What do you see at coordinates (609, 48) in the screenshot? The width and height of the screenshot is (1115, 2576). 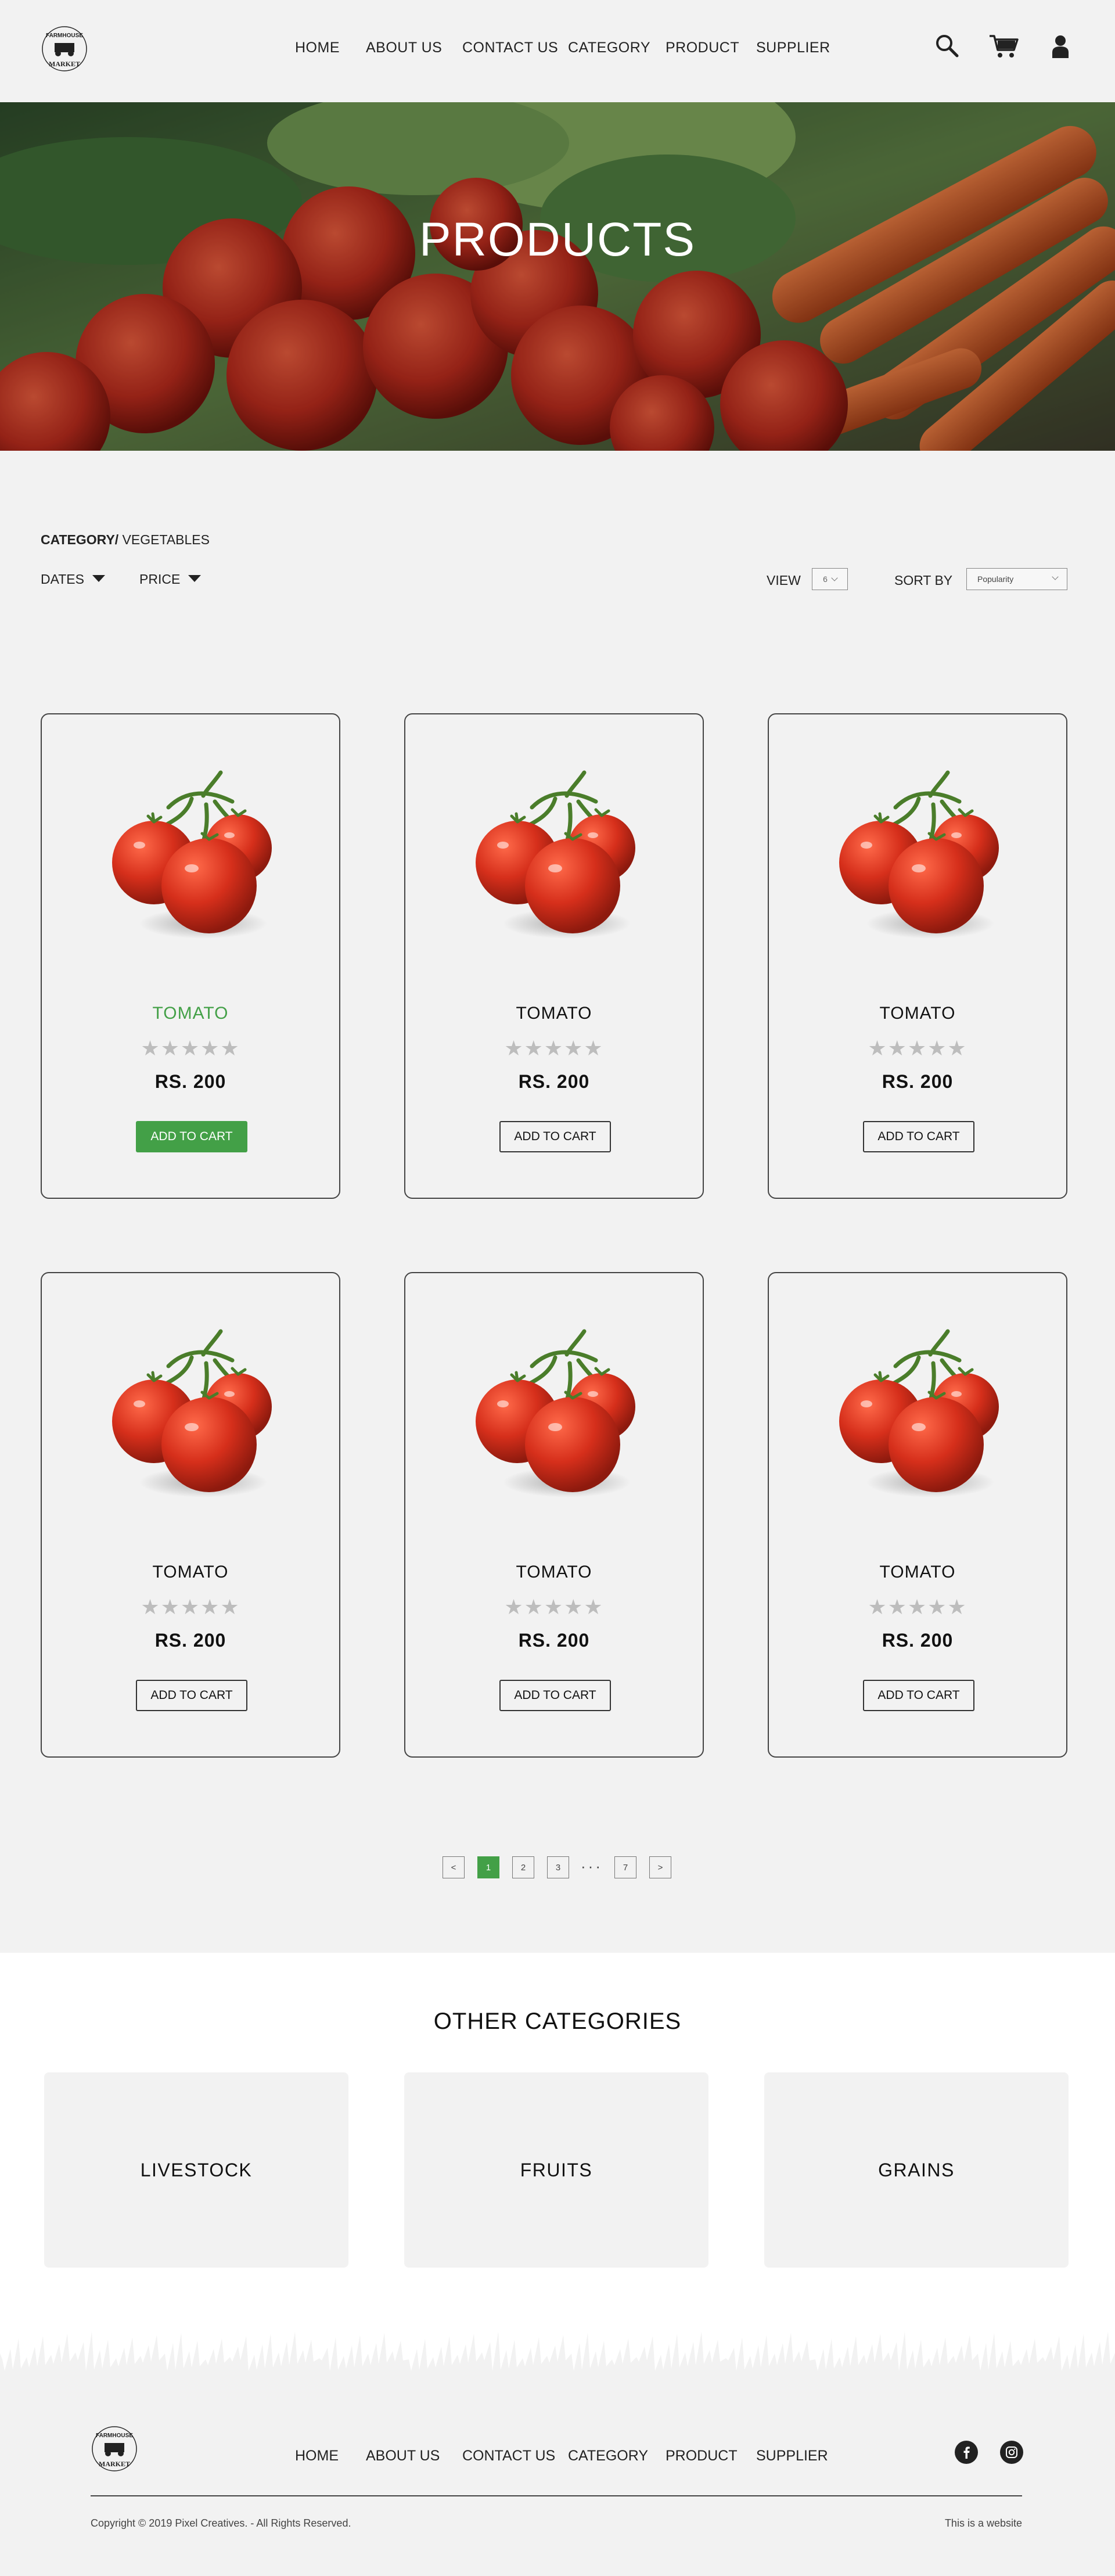 I see `nav-category: CATEGORY` at bounding box center [609, 48].